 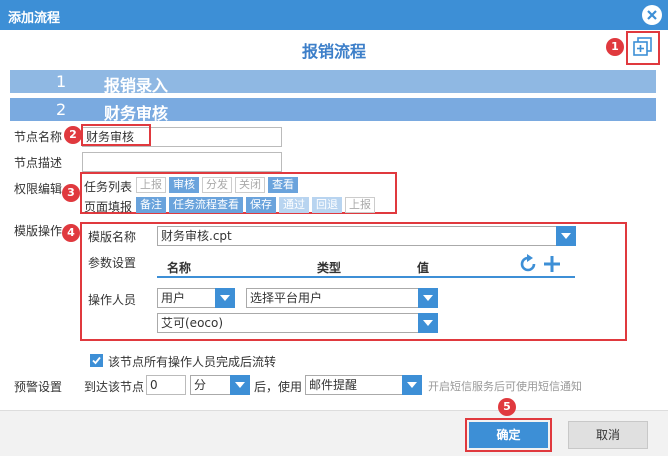 I want to click on tag-view: 查看, so click(x=283, y=185).